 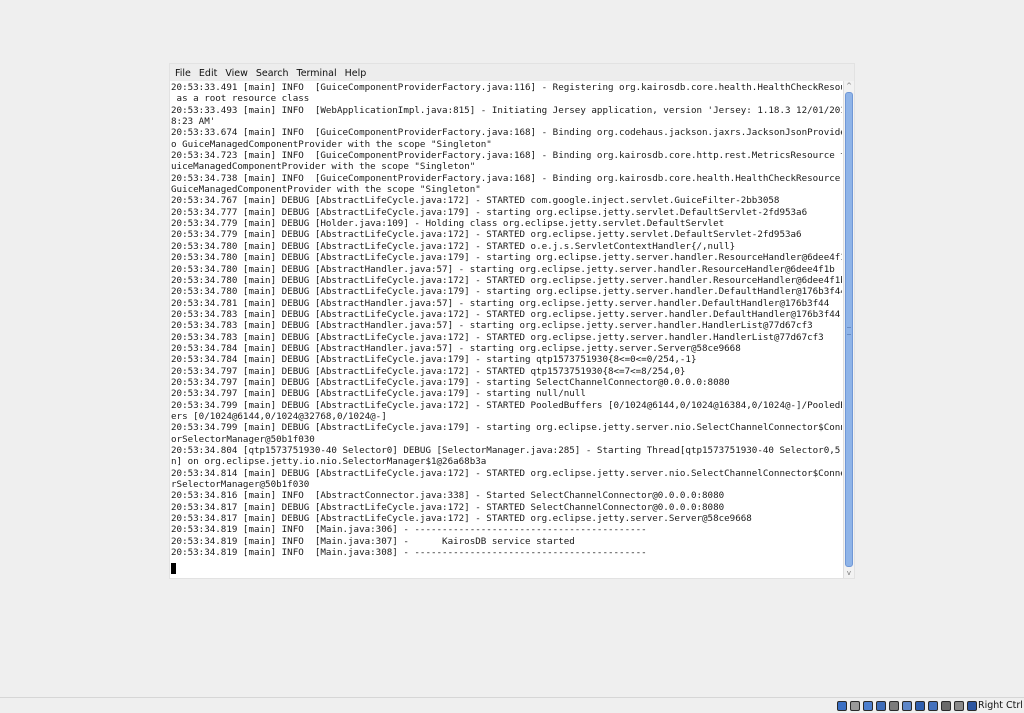 I want to click on video-capture-icon, so click(x=933, y=706).